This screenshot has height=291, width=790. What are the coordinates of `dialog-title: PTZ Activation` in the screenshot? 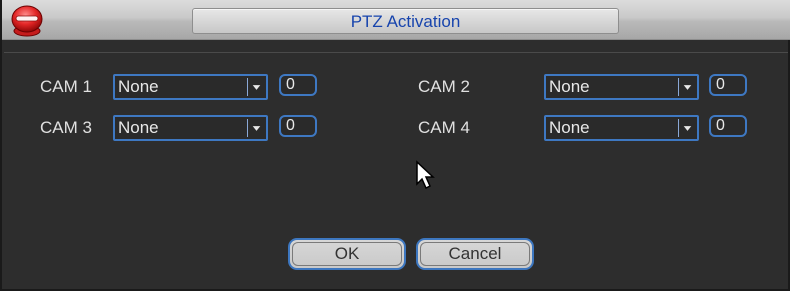 It's located at (405, 21).